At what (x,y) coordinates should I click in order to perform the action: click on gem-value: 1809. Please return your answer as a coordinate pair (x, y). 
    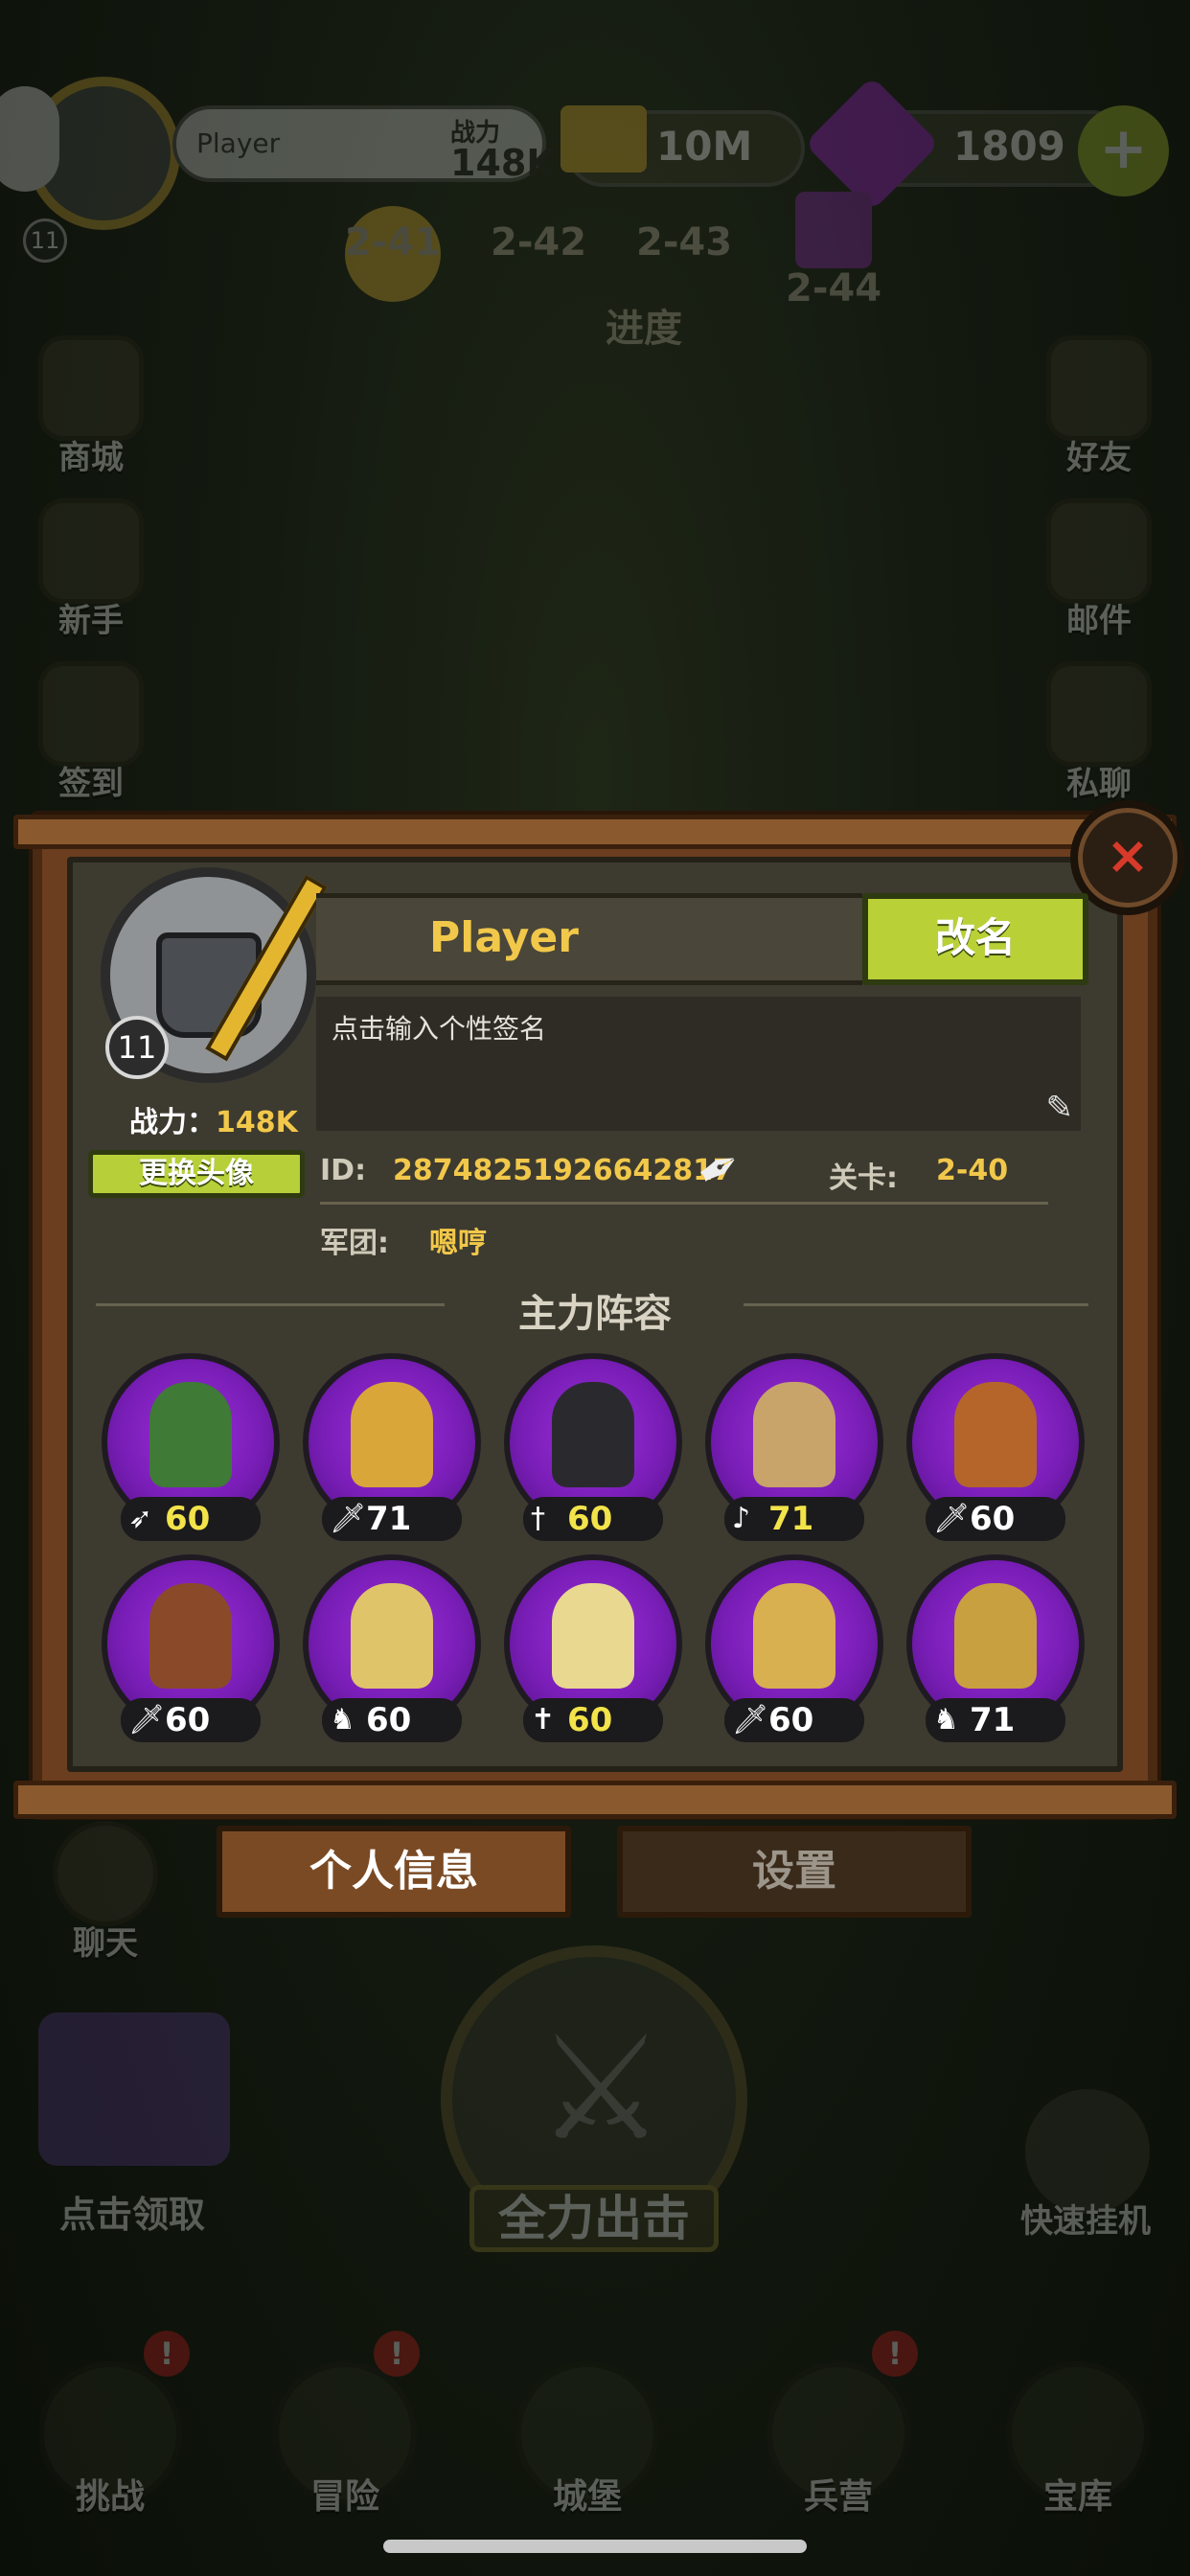
    Looking at the image, I should click on (1009, 146).